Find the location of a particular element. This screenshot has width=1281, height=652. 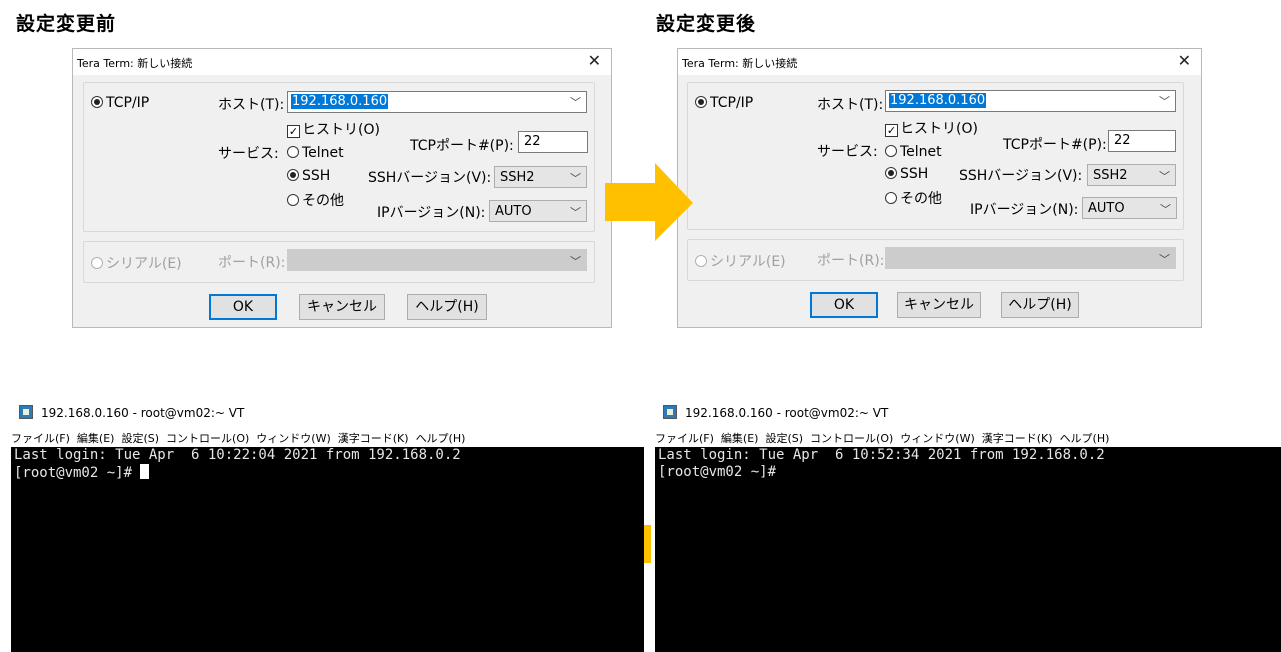

heading-before: 設定変更前 is located at coordinates (66, 24).